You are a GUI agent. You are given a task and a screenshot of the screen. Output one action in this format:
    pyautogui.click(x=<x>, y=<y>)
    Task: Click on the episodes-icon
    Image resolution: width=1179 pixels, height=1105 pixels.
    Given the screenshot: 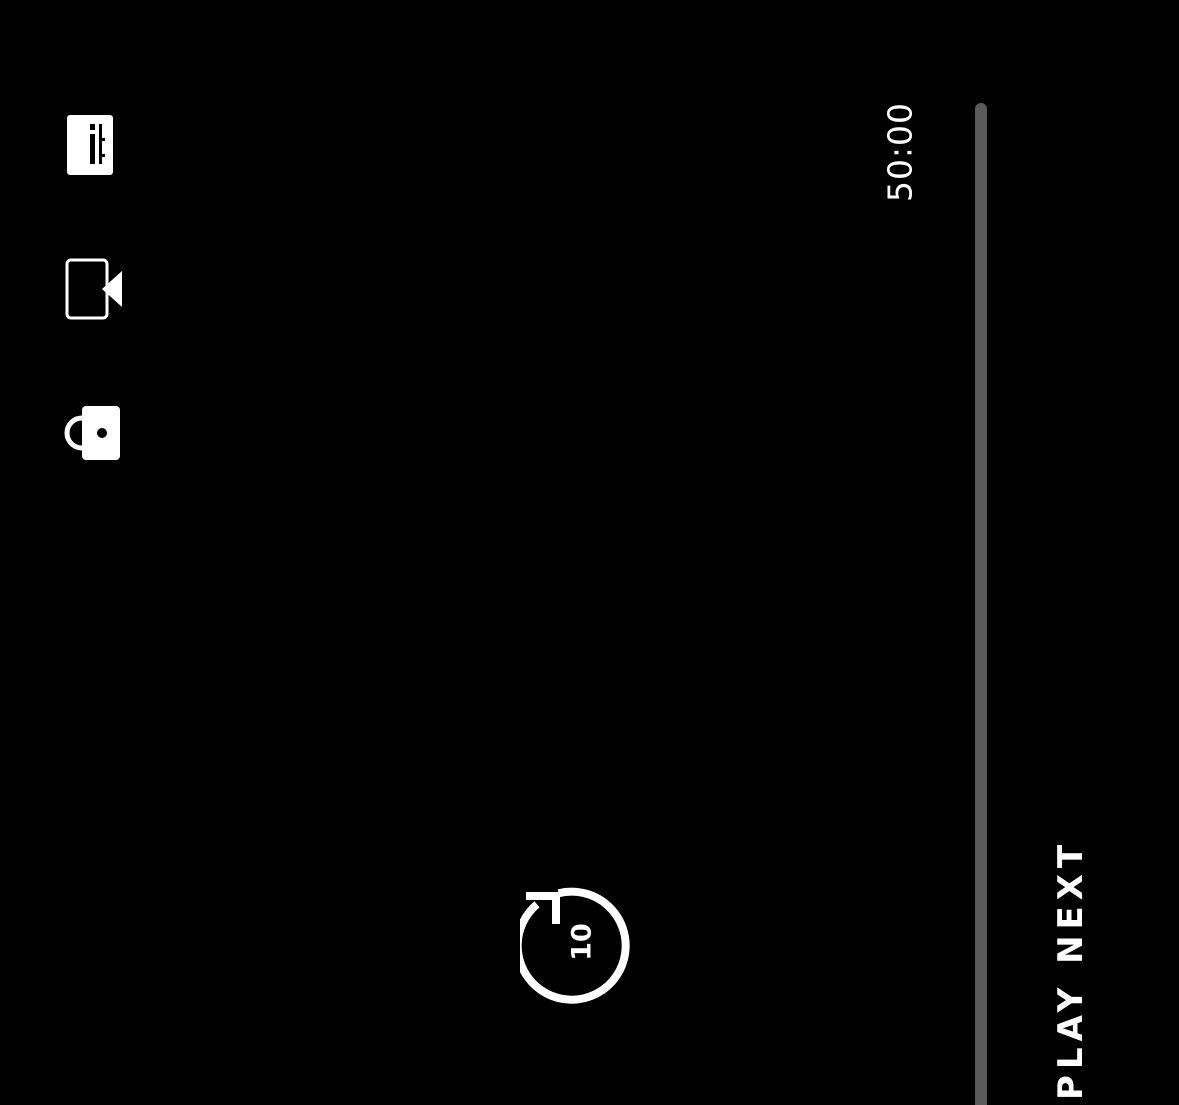 What is the action you would take?
    pyautogui.click(x=94, y=289)
    